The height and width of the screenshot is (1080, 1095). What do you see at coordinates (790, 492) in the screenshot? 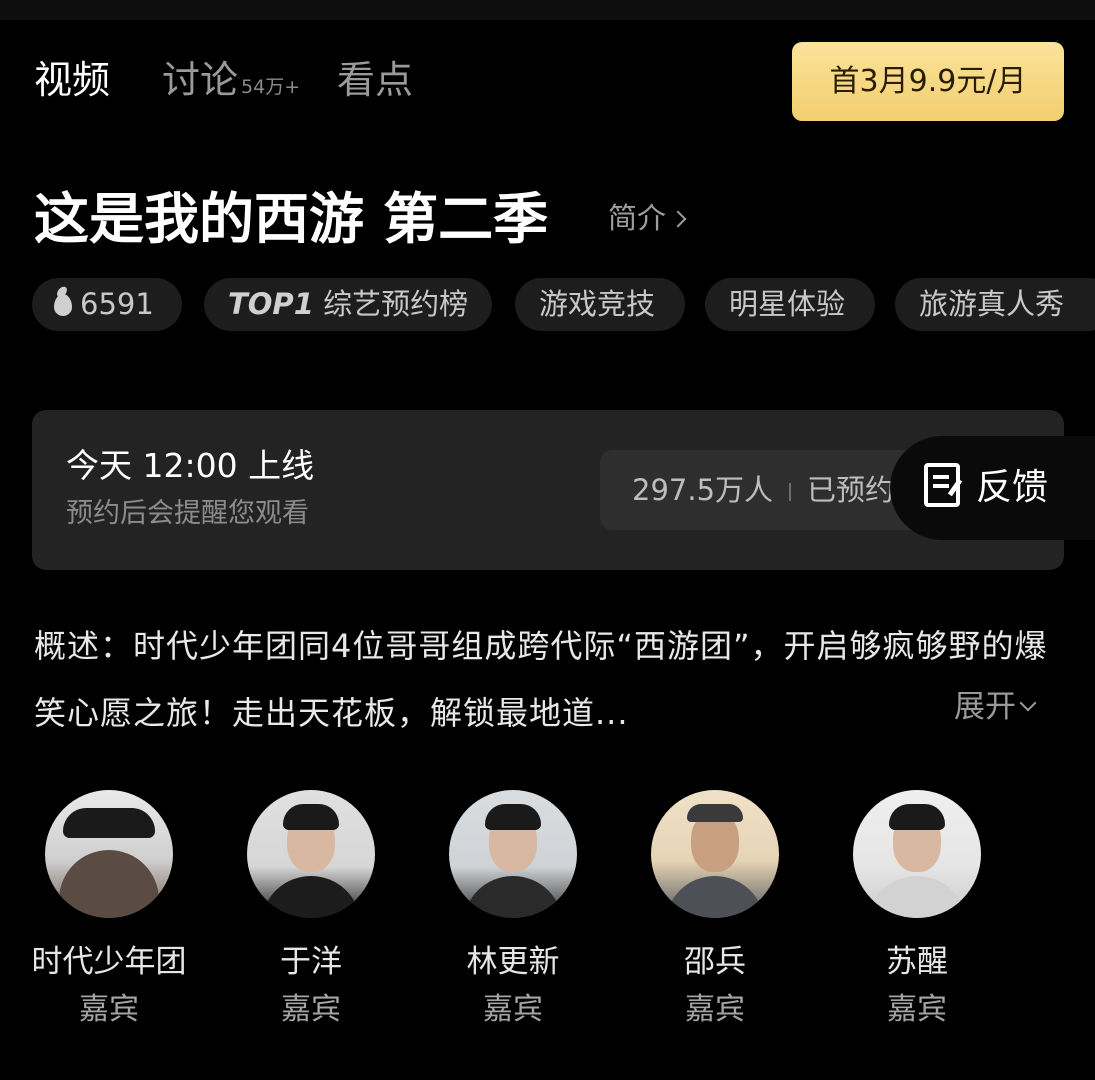
I see `divider` at bounding box center [790, 492].